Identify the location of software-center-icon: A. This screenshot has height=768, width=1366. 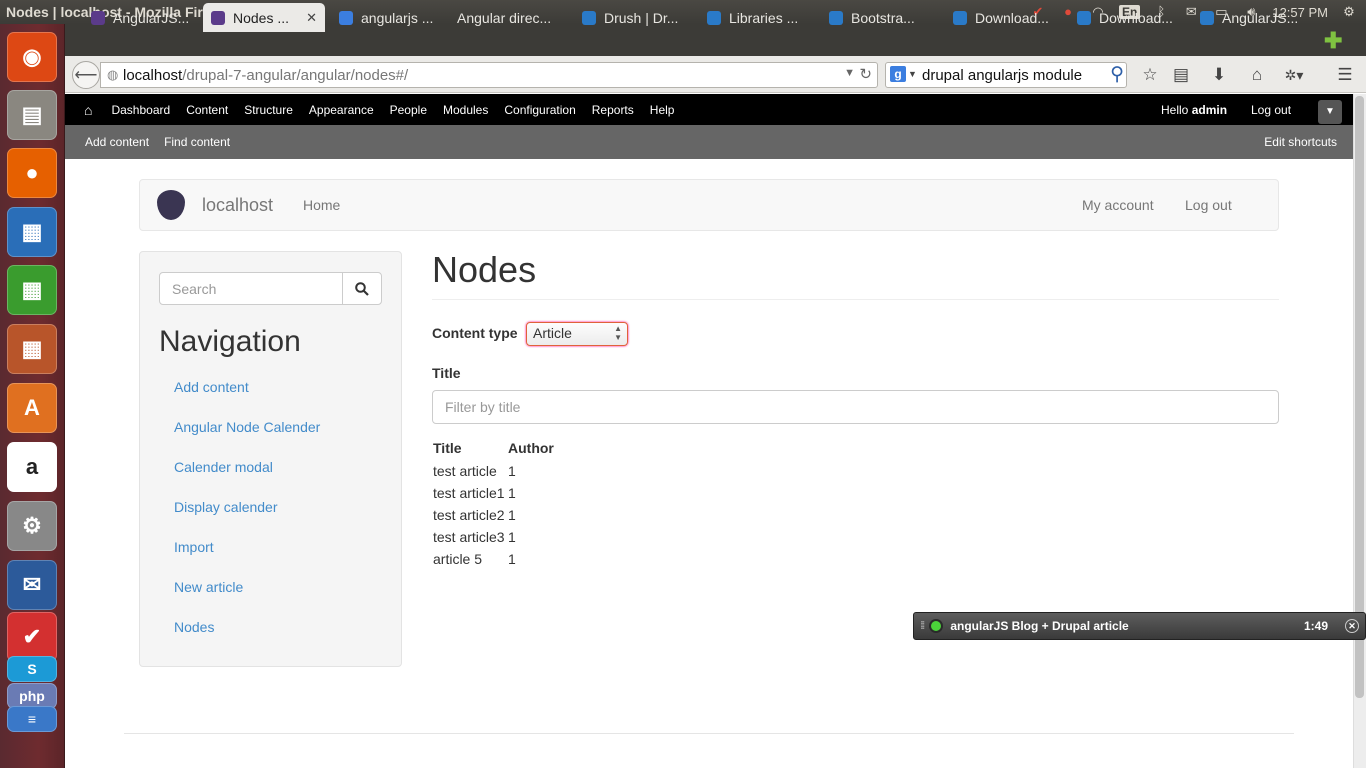
(32, 408).